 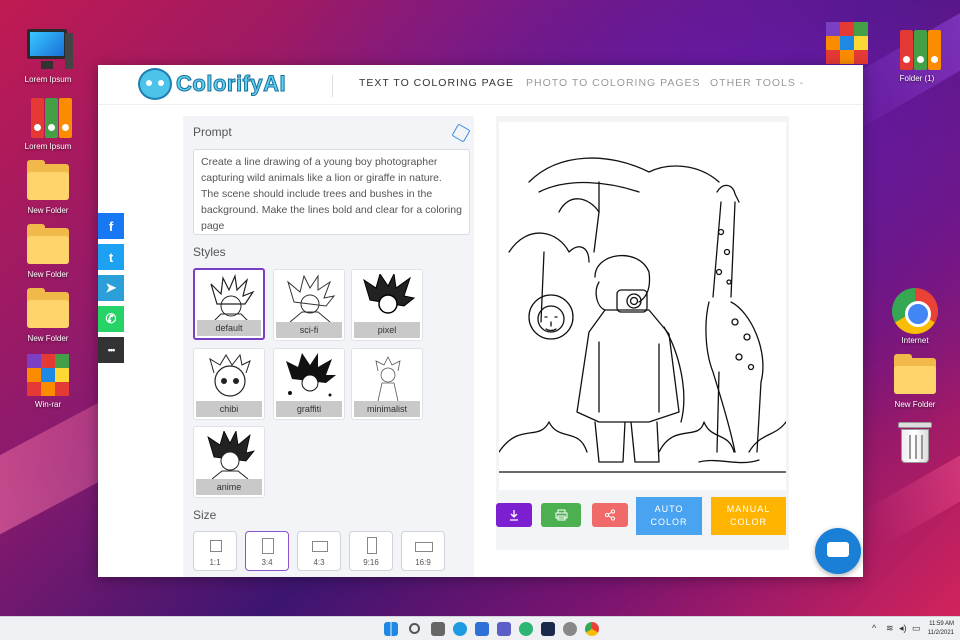 What do you see at coordinates (212, 84) in the screenshot?
I see `colorify-logo: ColorifyAI` at bounding box center [212, 84].